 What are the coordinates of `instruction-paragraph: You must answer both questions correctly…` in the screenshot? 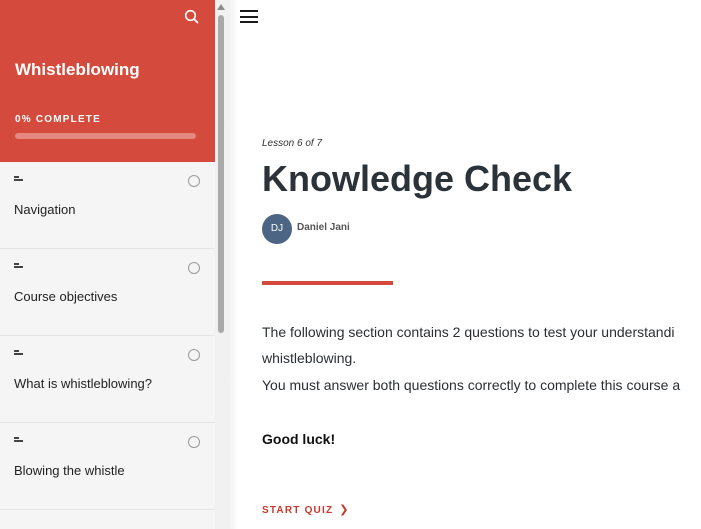 It's located at (471, 385).